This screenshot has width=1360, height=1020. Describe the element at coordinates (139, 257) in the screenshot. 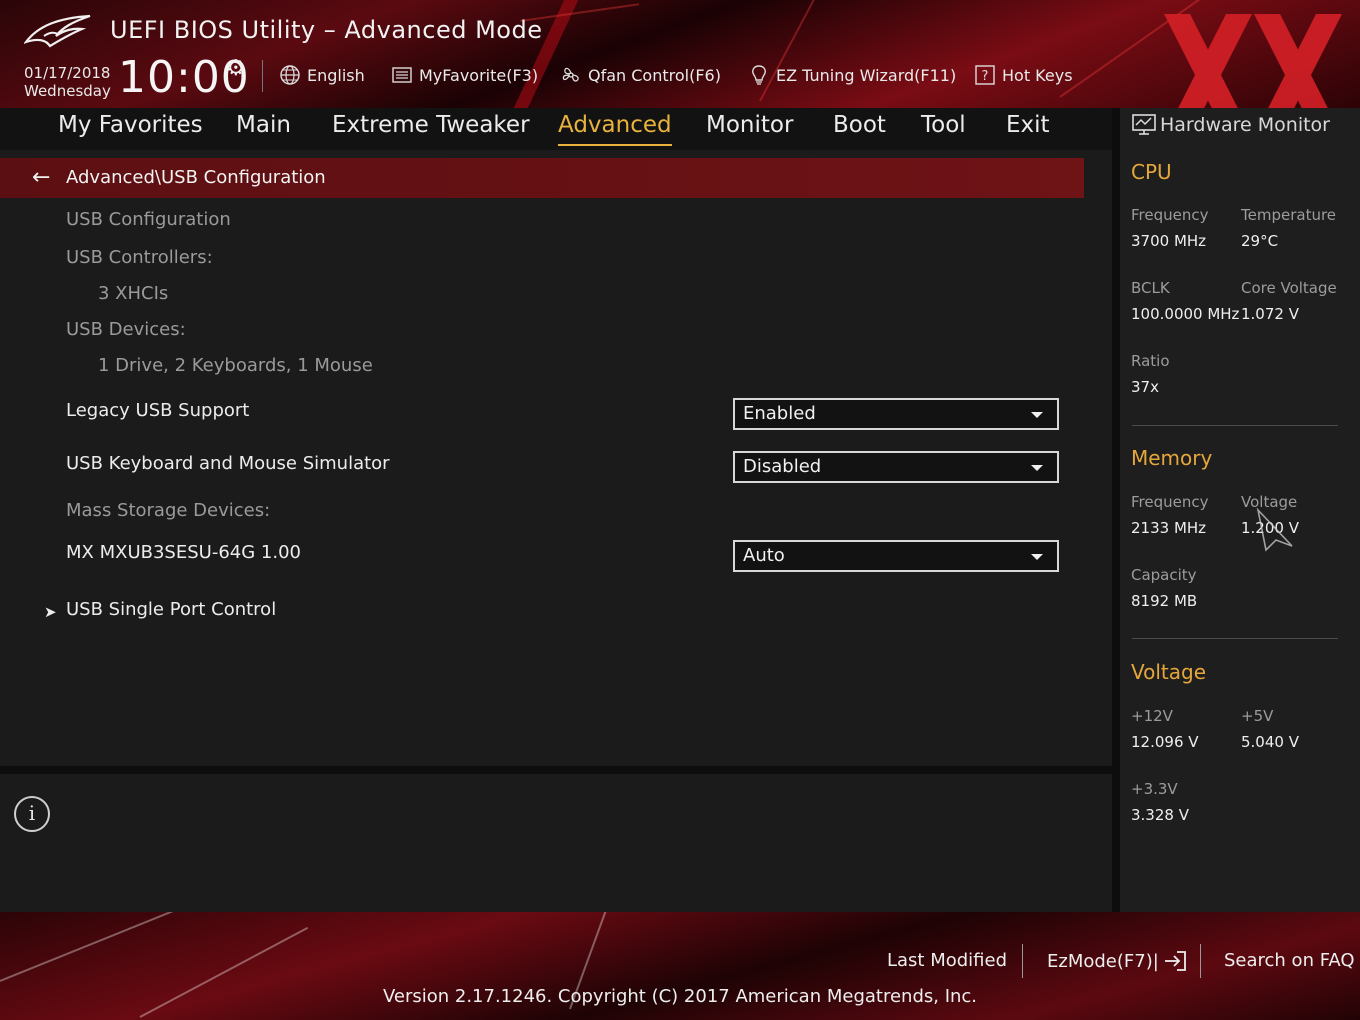

I see `usb-controllers-label: USB Controllers:` at that location.